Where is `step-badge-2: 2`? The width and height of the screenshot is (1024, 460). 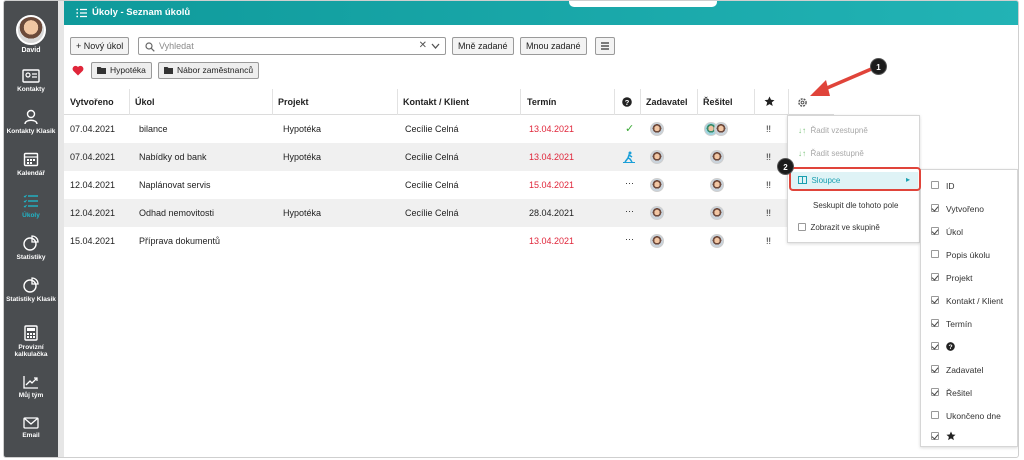
step-badge-2: 2 is located at coordinates (785, 166).